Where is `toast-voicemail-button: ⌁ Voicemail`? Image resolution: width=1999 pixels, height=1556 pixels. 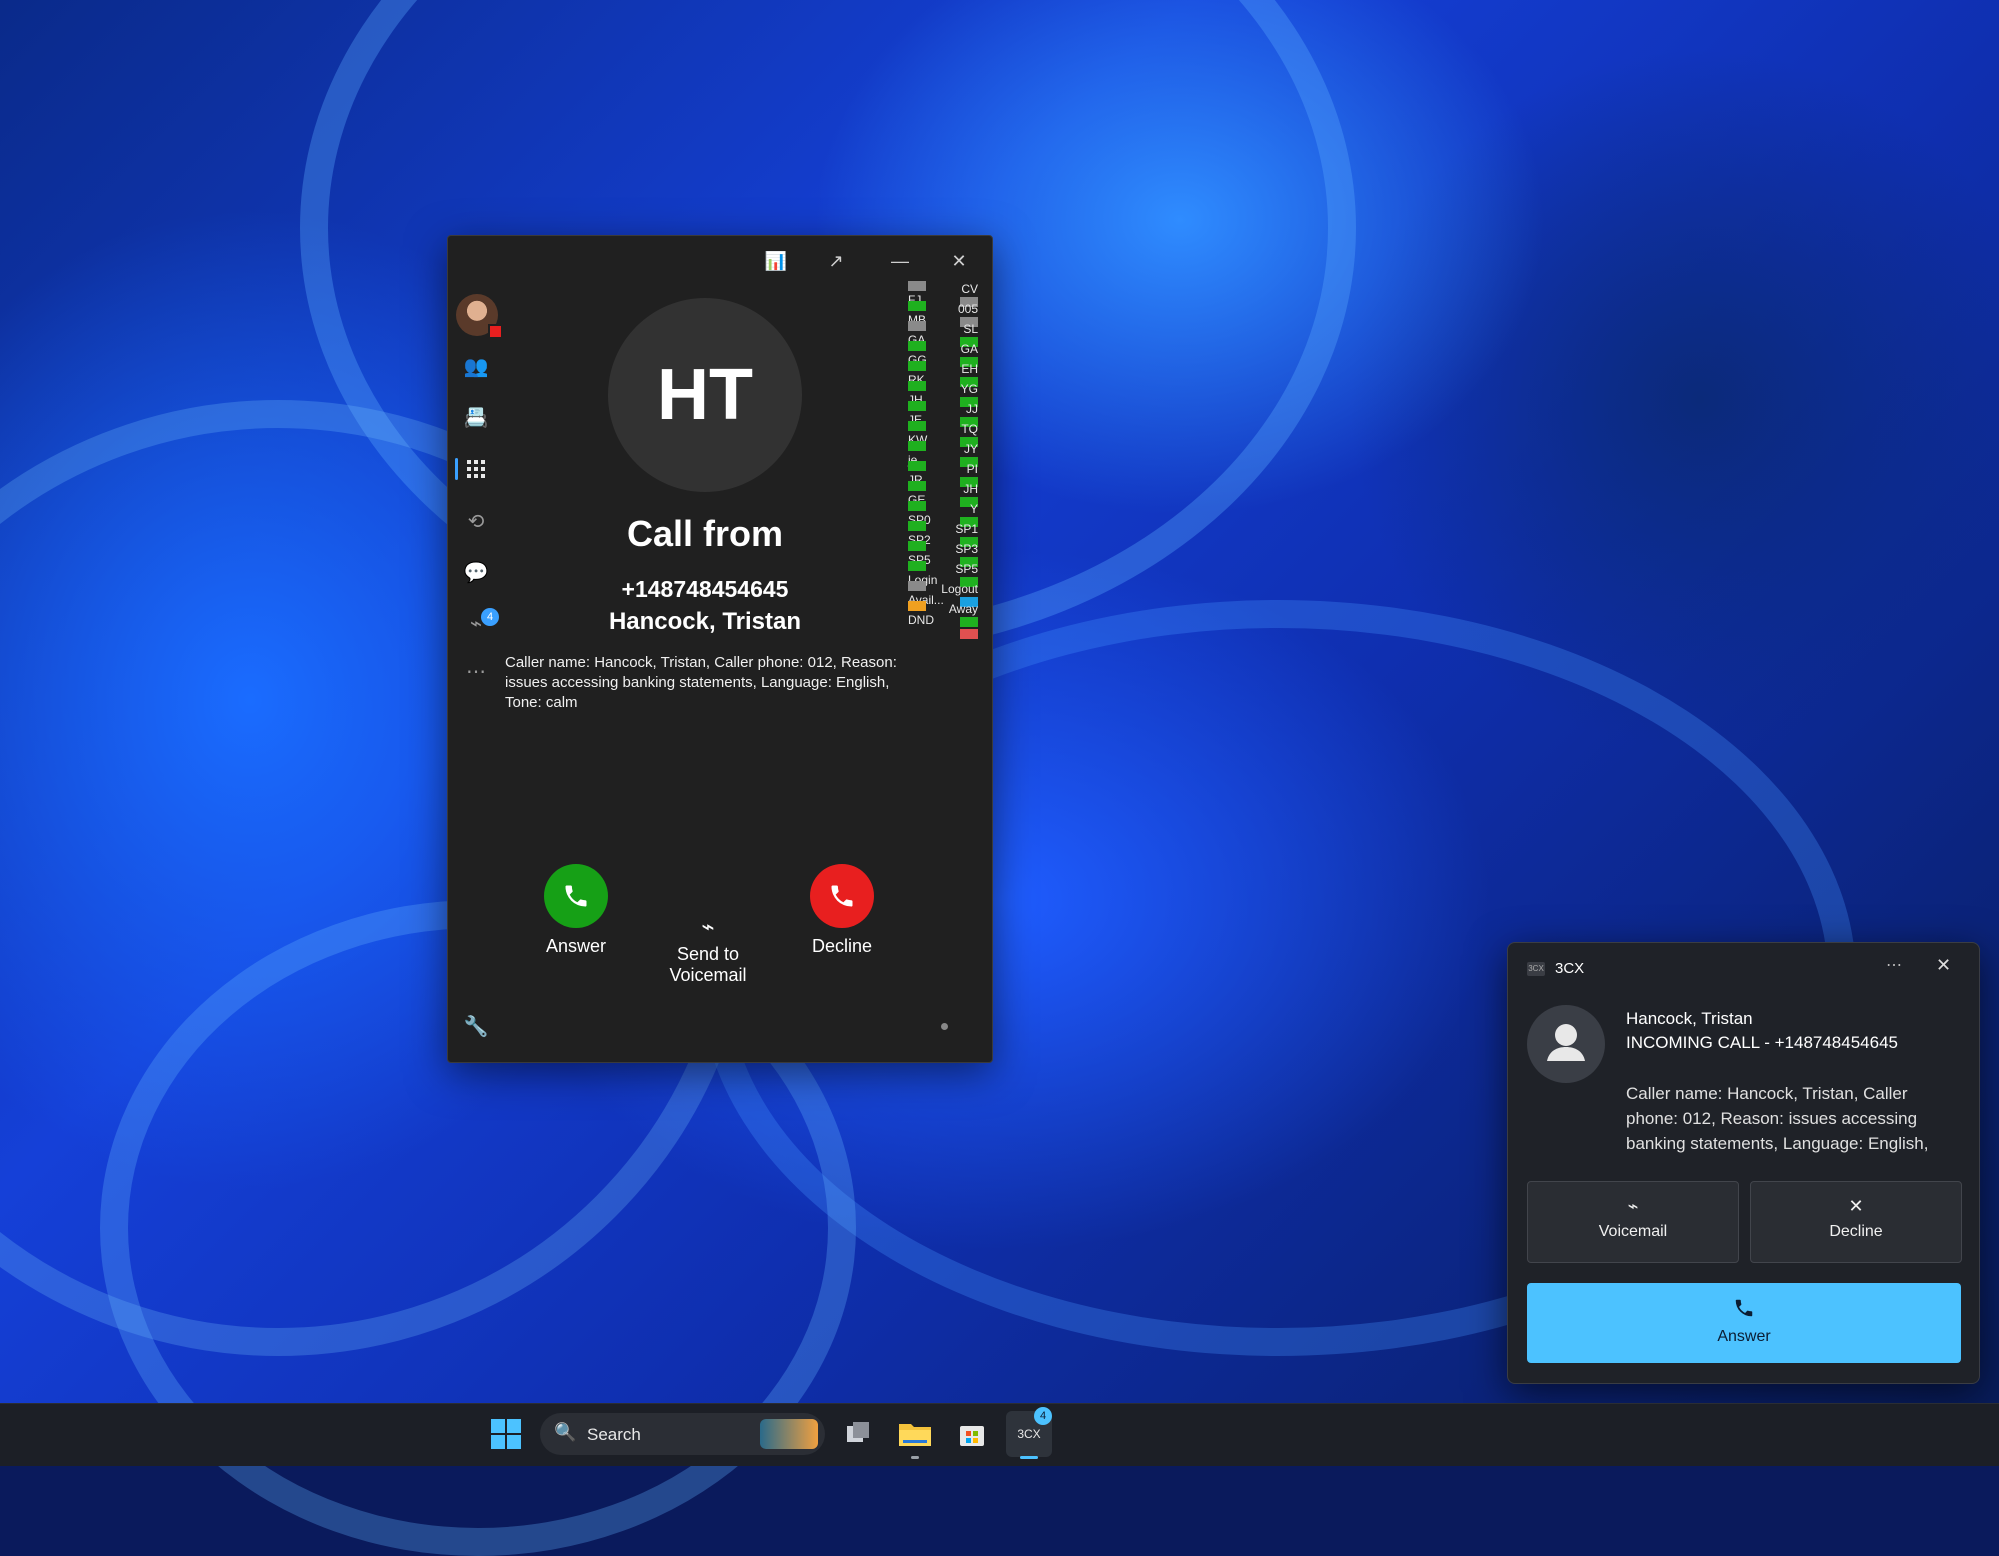
toast-voicemail-button: ⌁ Voicemail is located at coordinates (1633, 1222).